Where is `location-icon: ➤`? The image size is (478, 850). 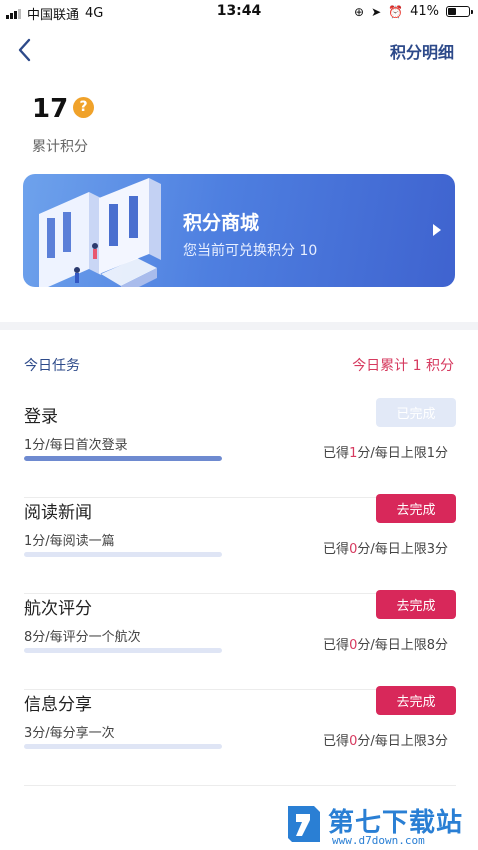 location-icon: ➤ is located at coordinates (376, 11).